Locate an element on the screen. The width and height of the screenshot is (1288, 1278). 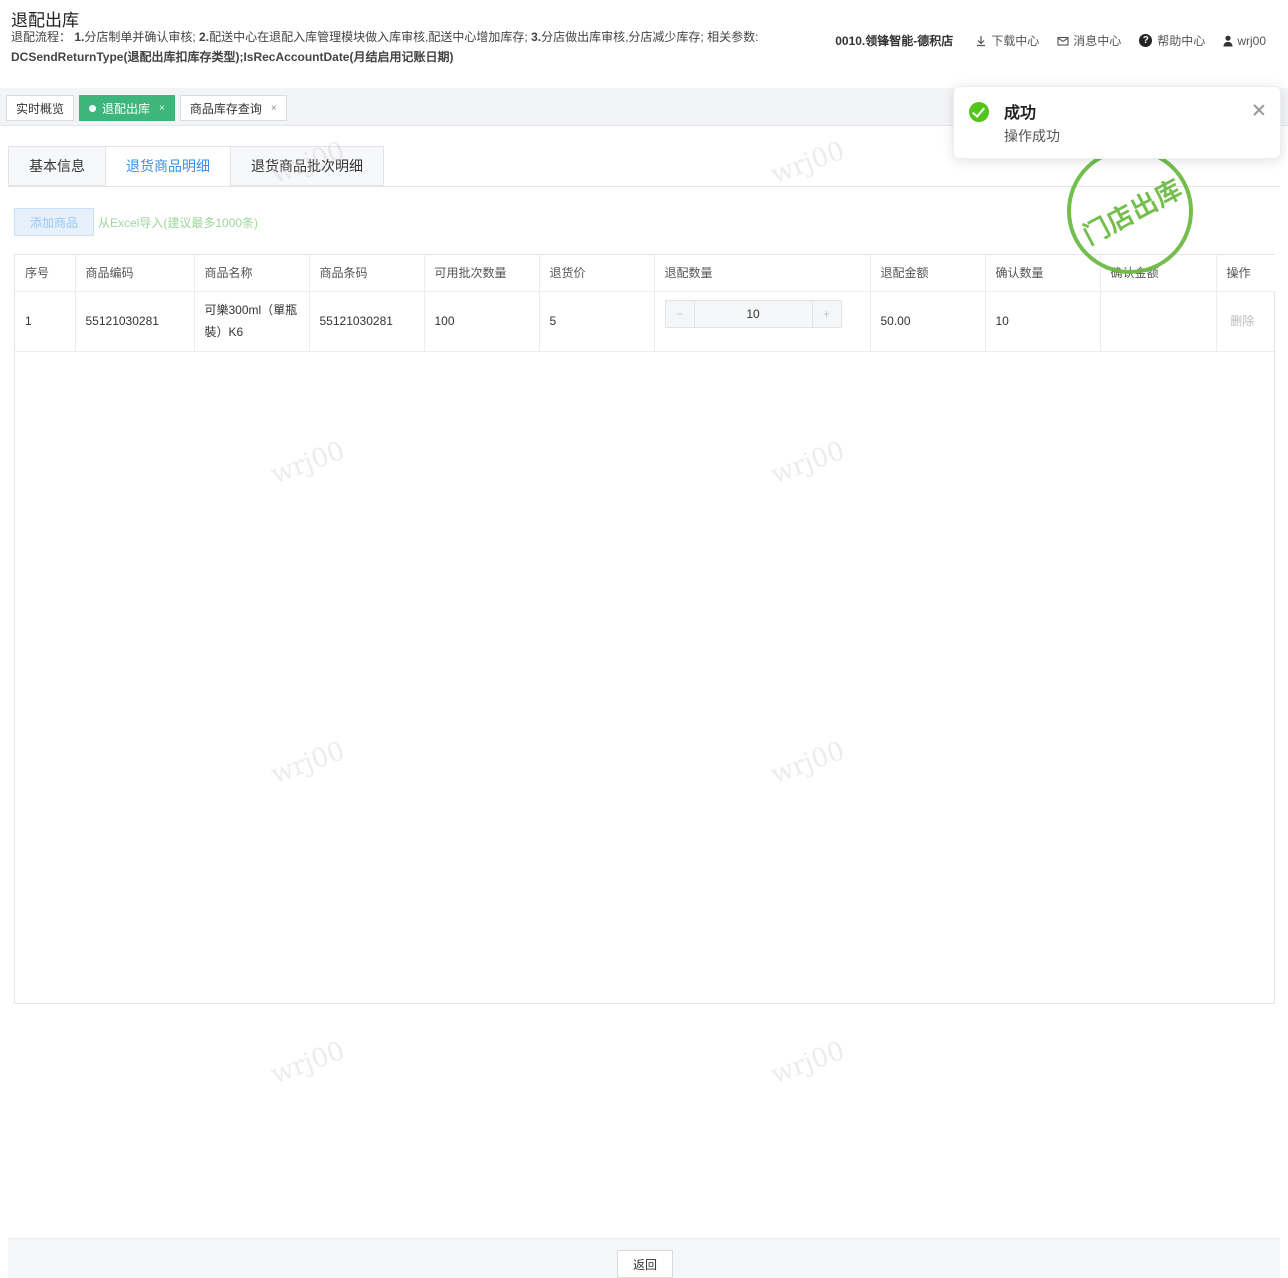
tab-realtime-overview: 实时概览 is located at coordinates (40, 108).